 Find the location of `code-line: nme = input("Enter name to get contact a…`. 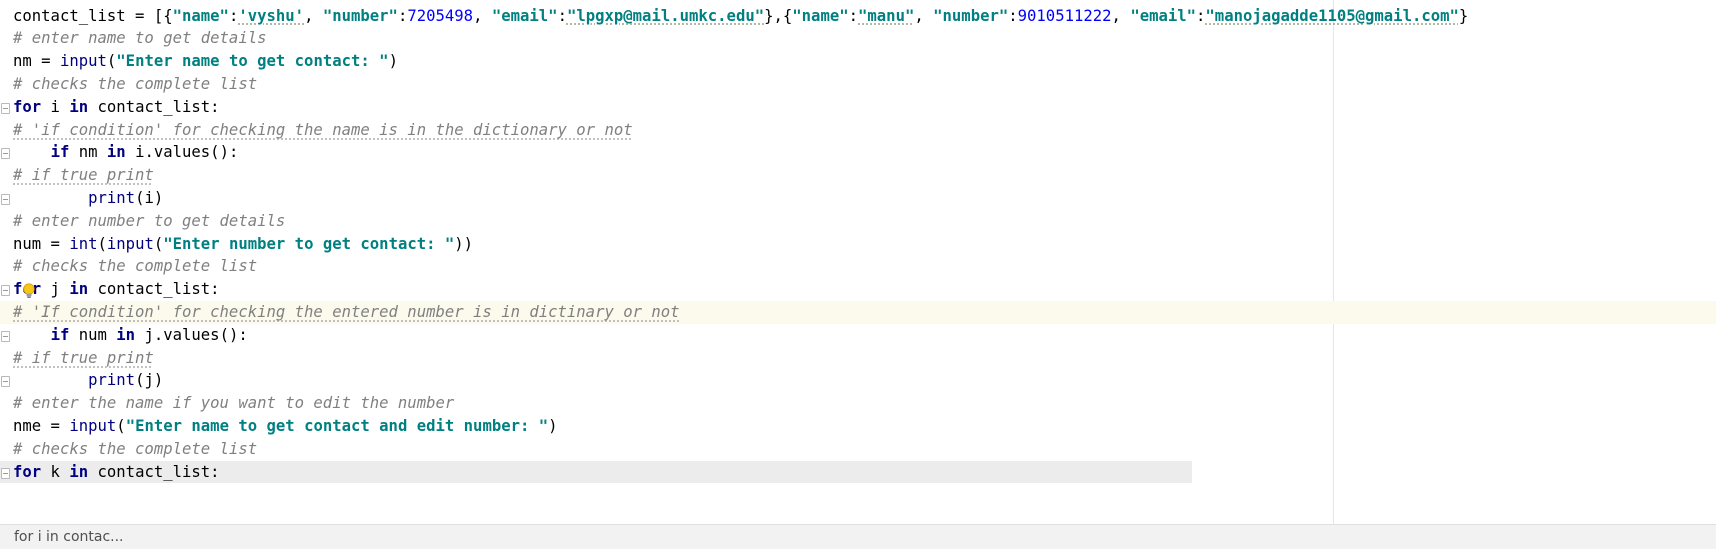

code-line: nme = input("Enter name to get contact a… is located at coordinates (858, 426).